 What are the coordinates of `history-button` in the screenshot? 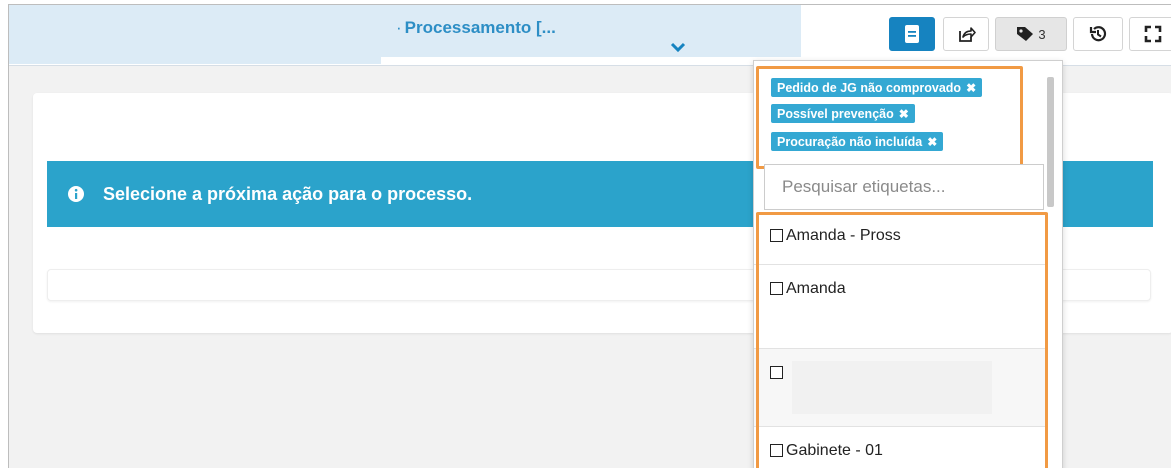 It's located at (1098, 34).